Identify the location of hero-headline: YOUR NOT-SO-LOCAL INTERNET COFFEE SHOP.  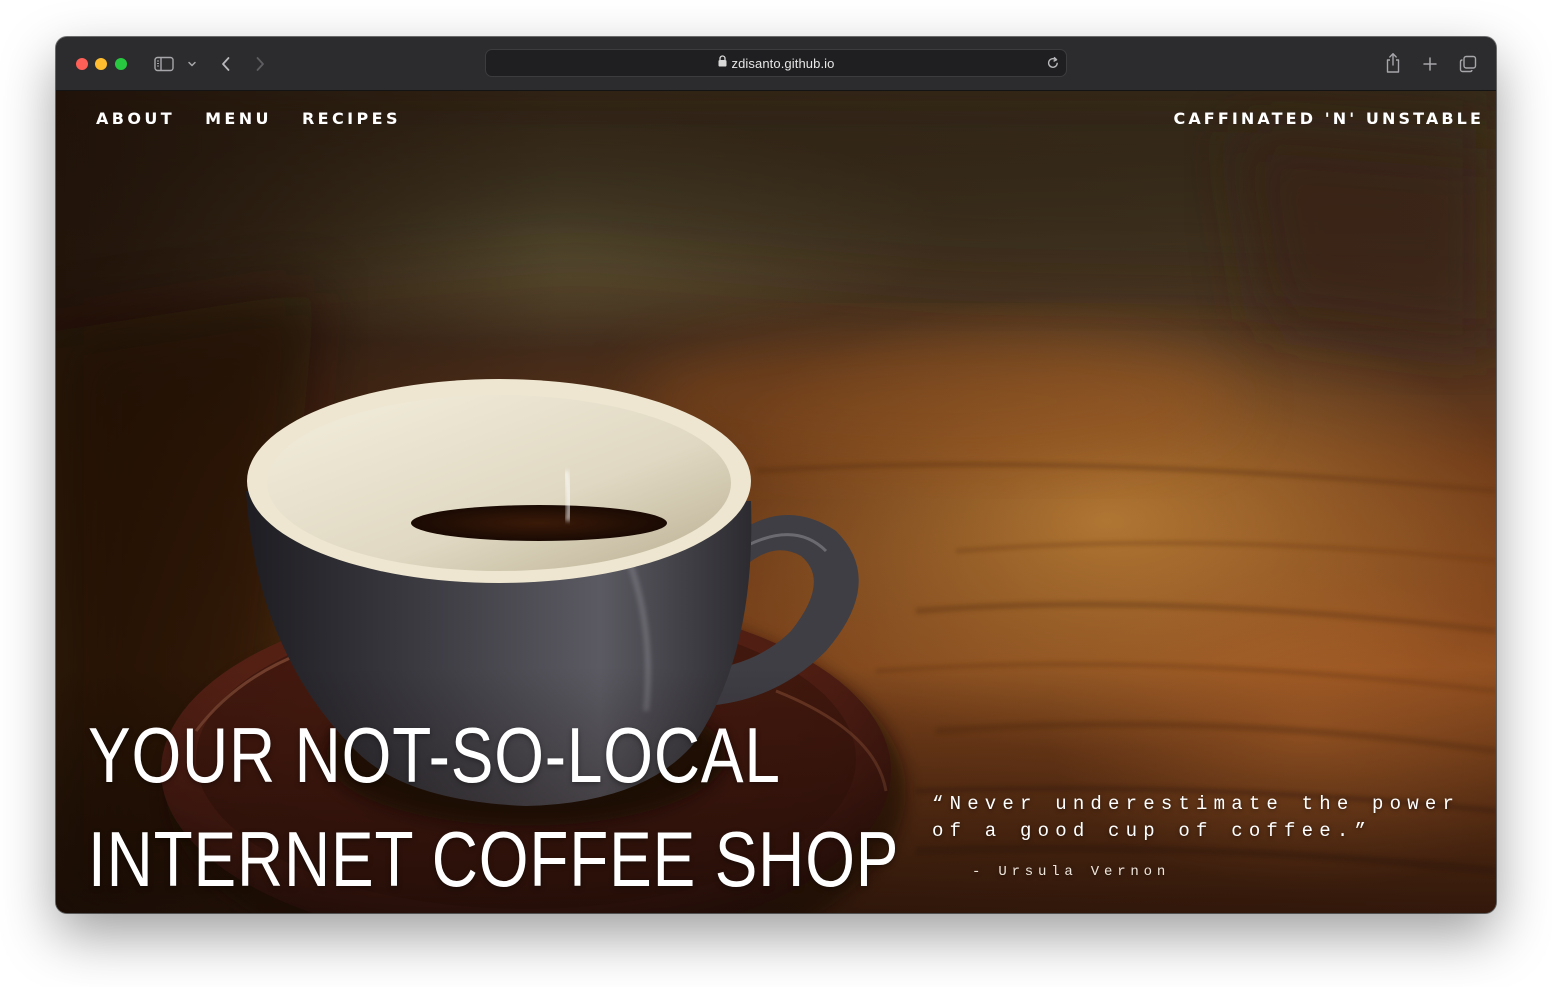
(493, 807).